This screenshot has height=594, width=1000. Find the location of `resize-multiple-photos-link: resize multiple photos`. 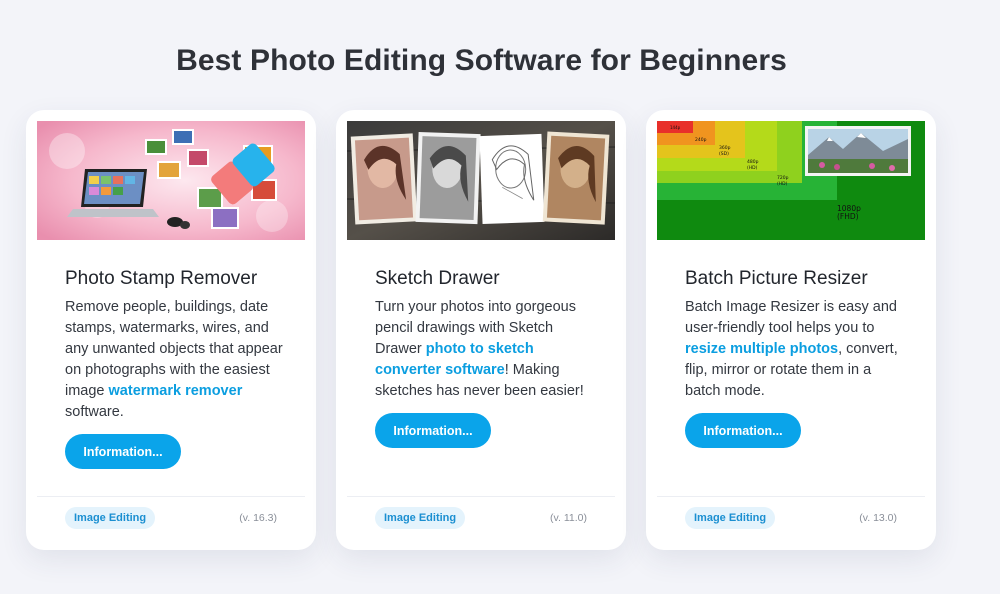

resize-multiple-photos-link: resize multiple photos is located at coordinates (761, 349).